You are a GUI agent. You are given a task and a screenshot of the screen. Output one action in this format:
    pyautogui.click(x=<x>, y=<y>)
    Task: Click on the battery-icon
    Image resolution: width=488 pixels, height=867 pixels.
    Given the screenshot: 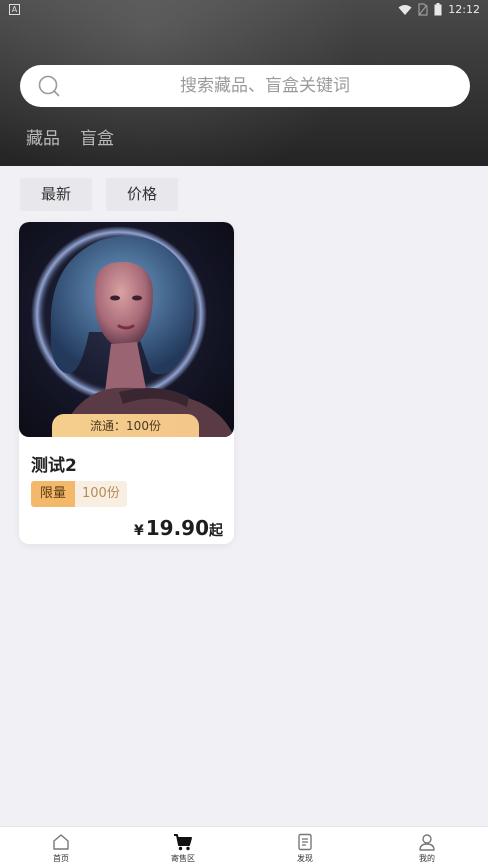 What is the action you would take?
    pyautogui.click(x=438, y=9)
    